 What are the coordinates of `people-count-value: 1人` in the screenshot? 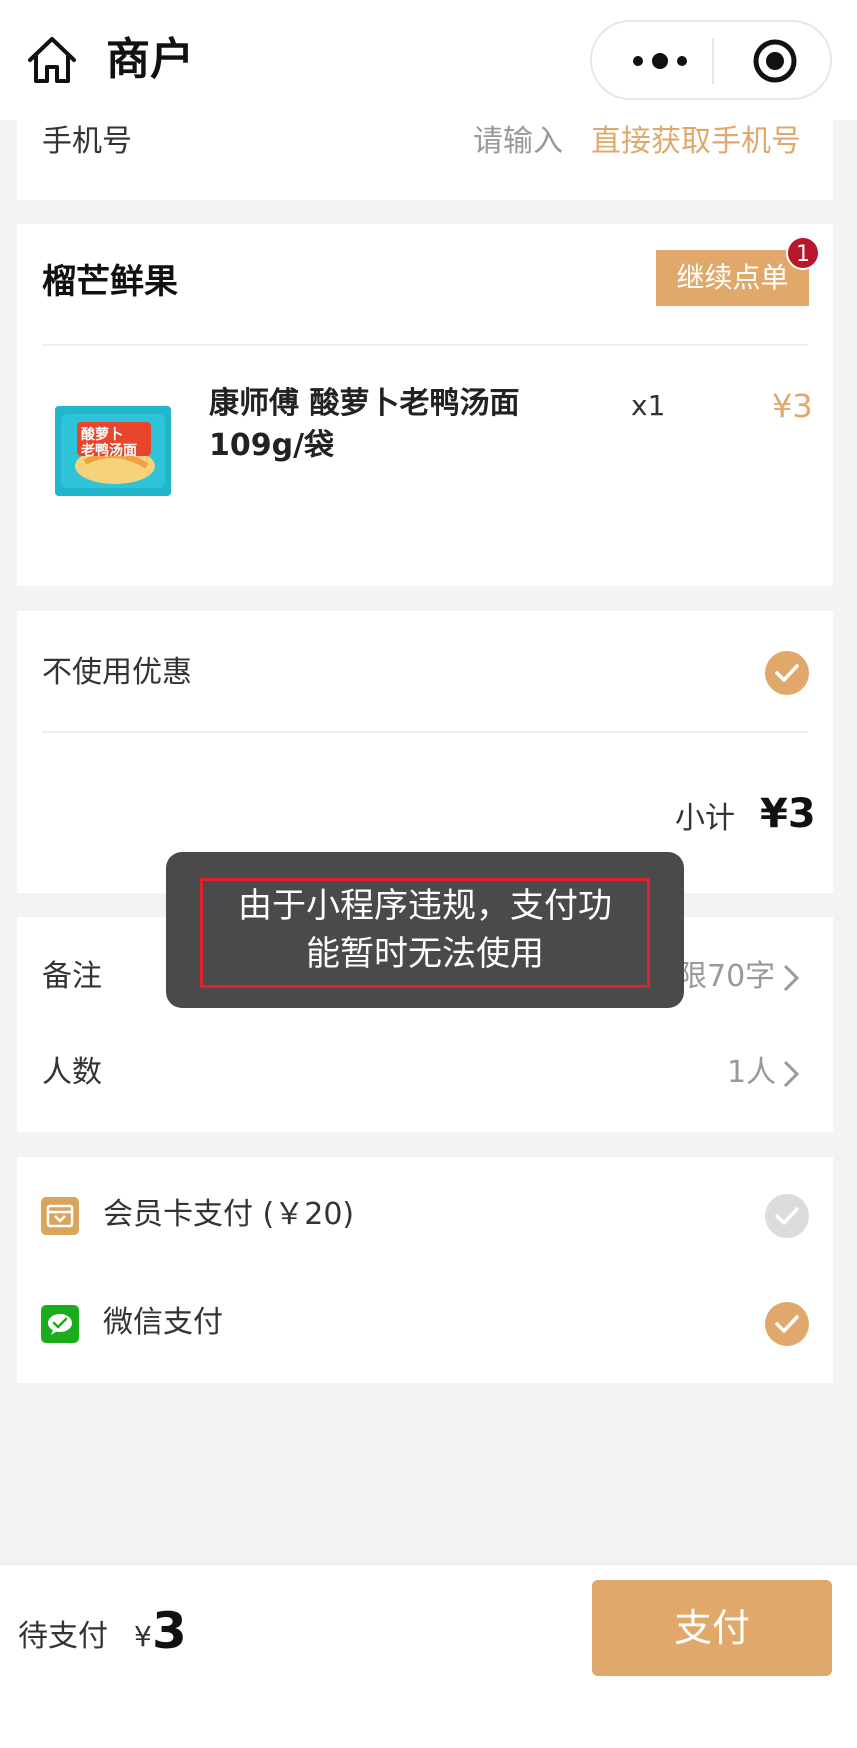 It's located at (751, 1073).